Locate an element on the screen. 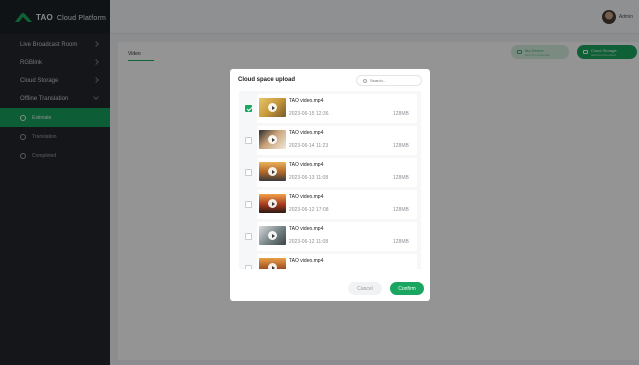 This screenshot has height=365, width=639. file-row: TAO video.mp4 2023-06-15 12:36 128MB is located at coordinates (330, 109).